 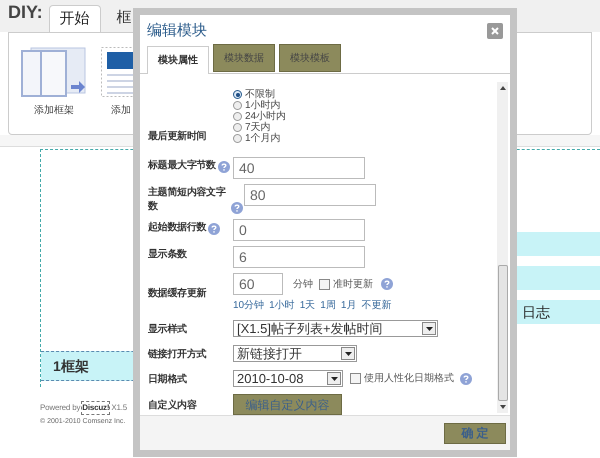 I want to click on toolbar-item: 添加框架, so click(x=54, y=90).